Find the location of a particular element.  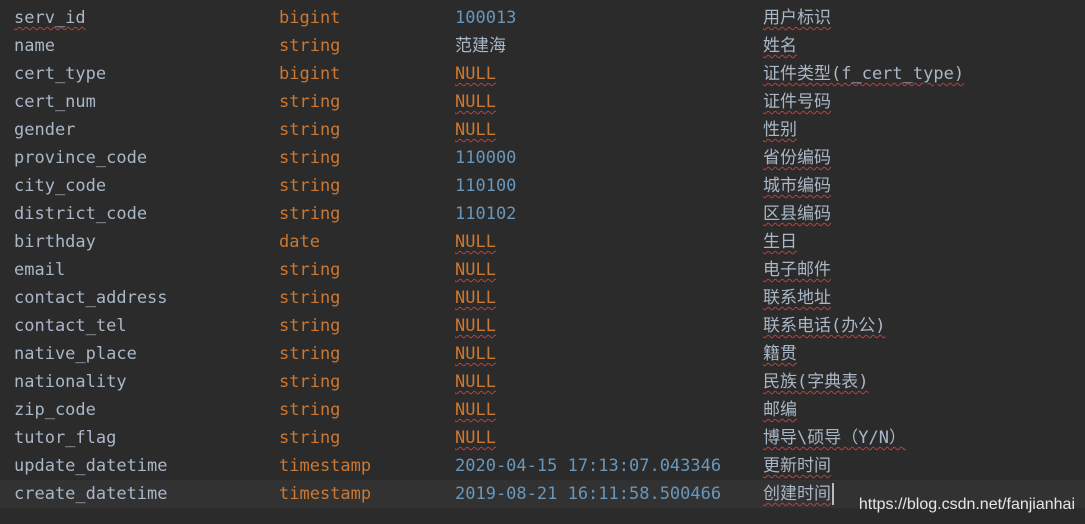

column-comment: 区县编码 is located at coordinates (797, 214).